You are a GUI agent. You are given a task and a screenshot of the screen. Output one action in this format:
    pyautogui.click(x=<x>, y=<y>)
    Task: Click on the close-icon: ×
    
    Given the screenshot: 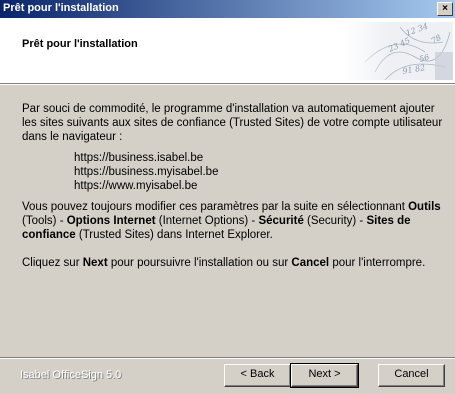 What is the action you would take?
    pyautogui.click(x=445, y=8)
    